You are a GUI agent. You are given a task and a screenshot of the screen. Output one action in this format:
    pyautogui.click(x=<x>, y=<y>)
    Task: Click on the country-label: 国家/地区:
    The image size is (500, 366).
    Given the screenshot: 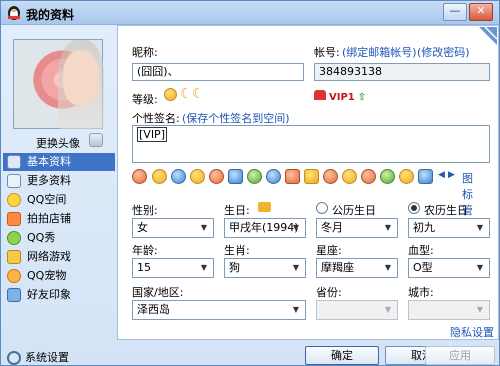 What is the action you would take?
    pyautogui.click(x=158, y=292)
    